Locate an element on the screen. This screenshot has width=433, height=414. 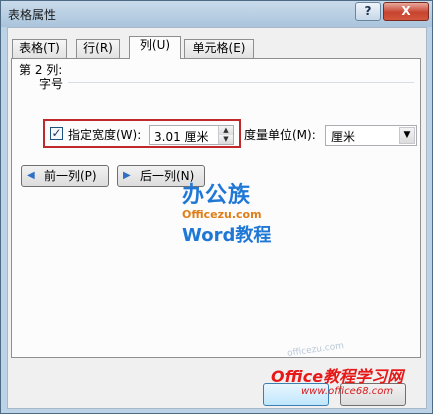
chevron-down-icon: ▼ is located at coordinates (407, 135).